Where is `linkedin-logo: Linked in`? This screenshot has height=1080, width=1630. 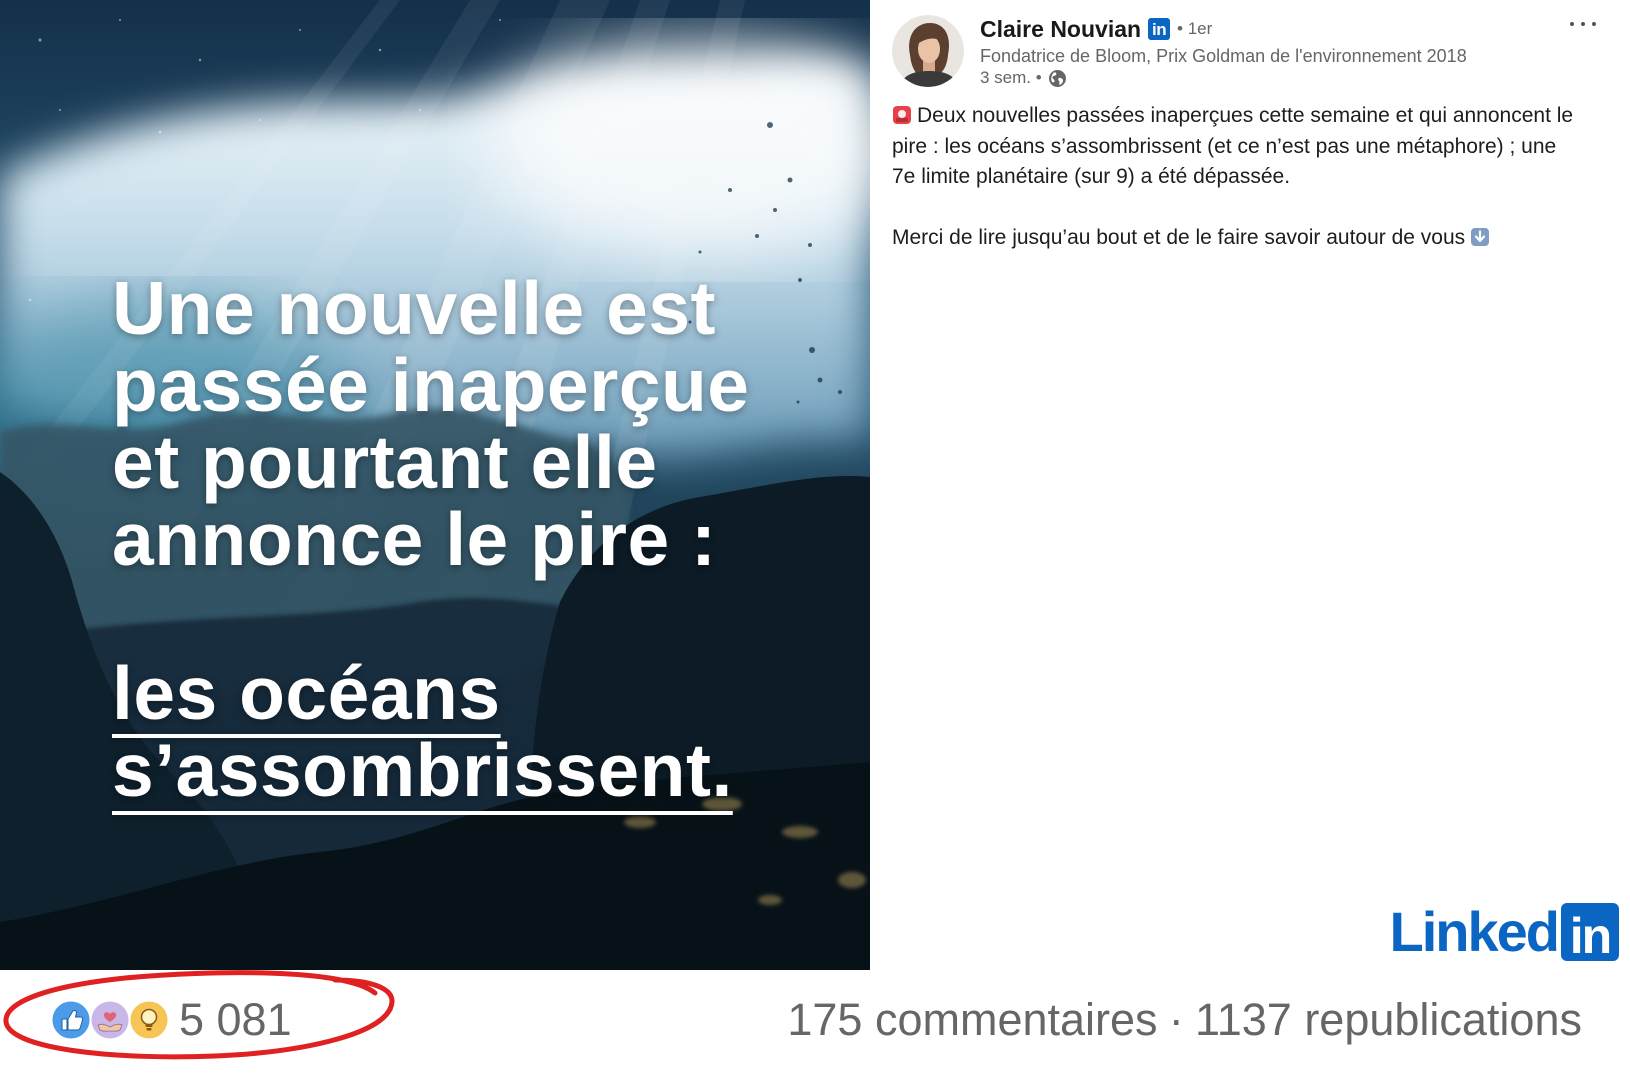
linkedin-logo: Linked in is located at coordinates (1504, 932).